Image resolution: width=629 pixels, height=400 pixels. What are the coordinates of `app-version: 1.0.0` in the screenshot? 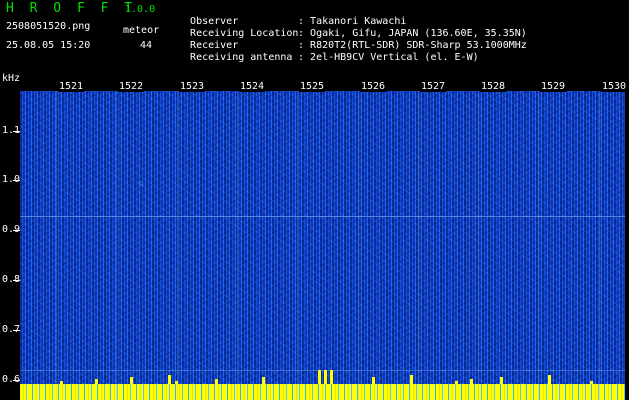 It's located at (140, 9).